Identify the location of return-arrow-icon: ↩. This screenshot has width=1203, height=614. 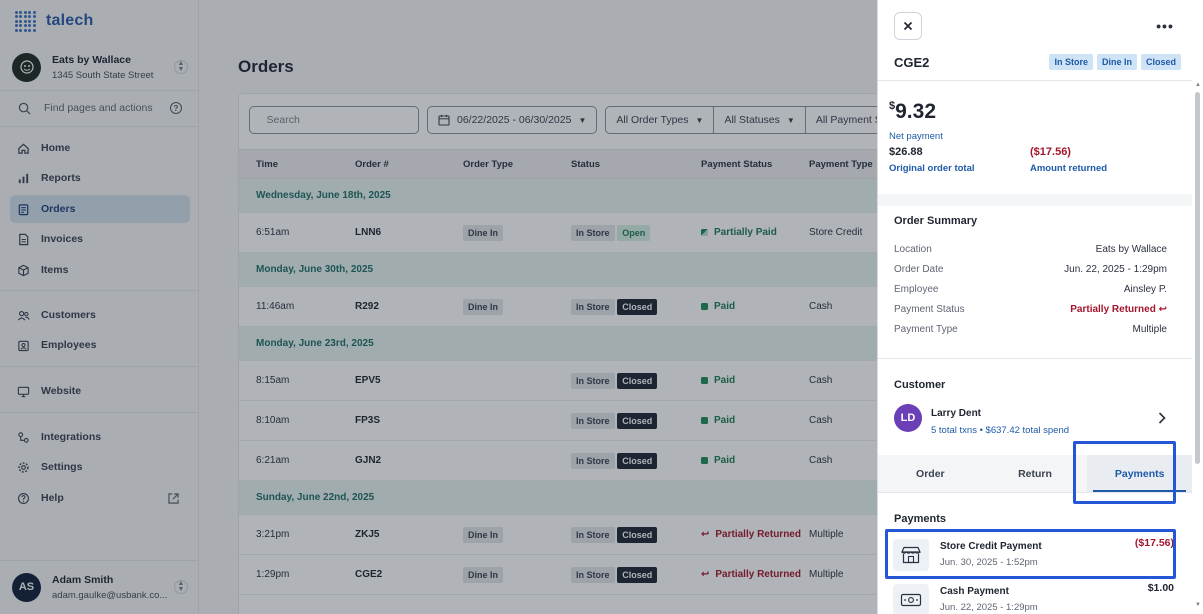
(1162, 309).